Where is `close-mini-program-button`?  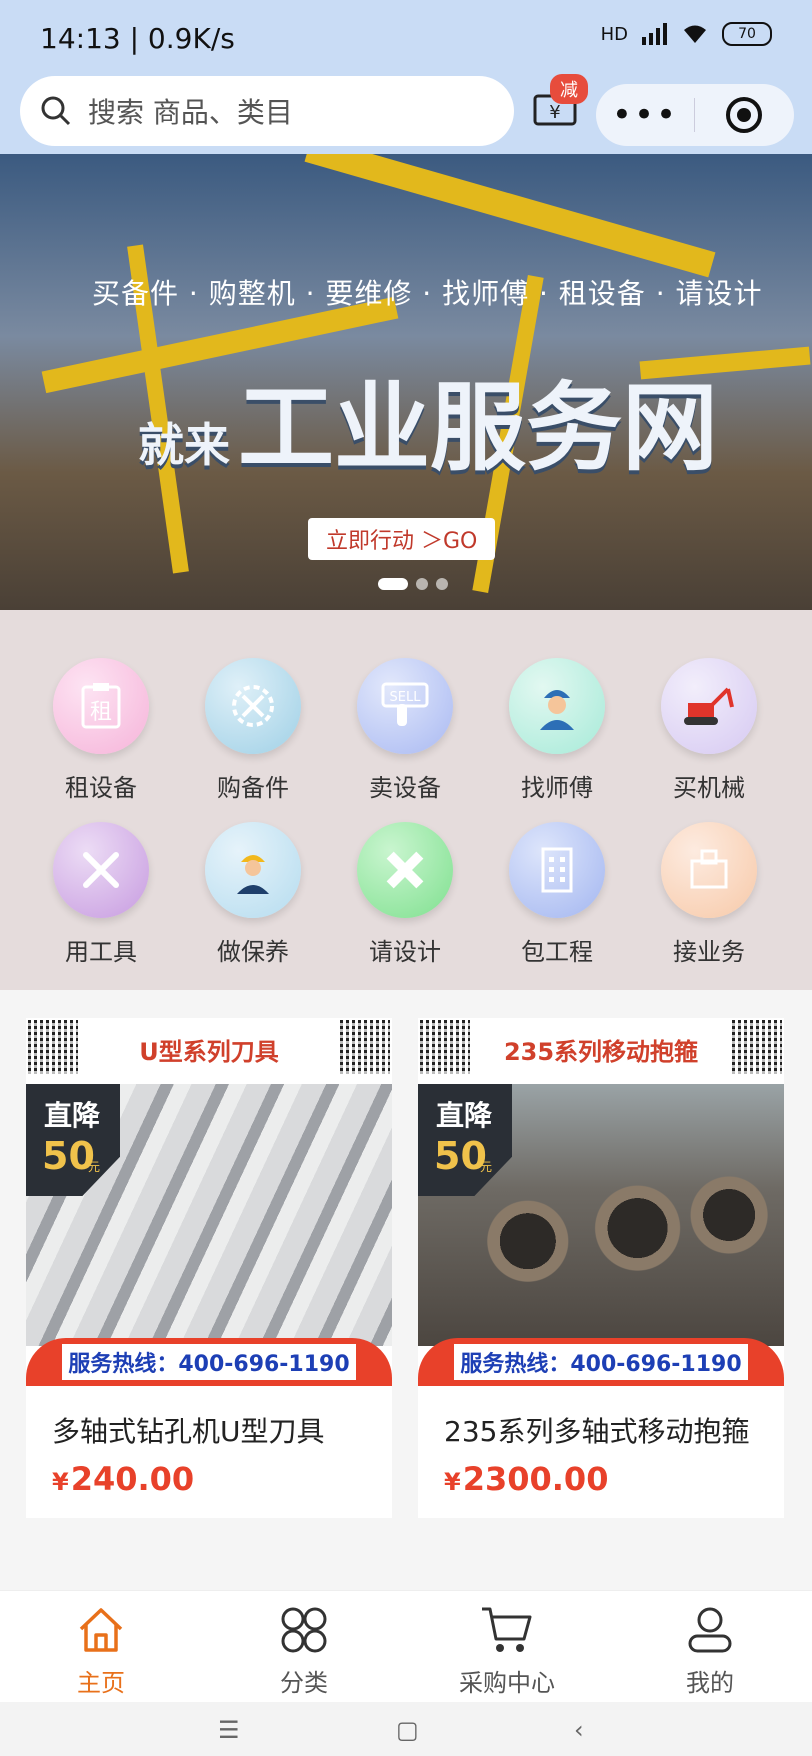
close-mini-program-button is located at coordinates (744, 115).